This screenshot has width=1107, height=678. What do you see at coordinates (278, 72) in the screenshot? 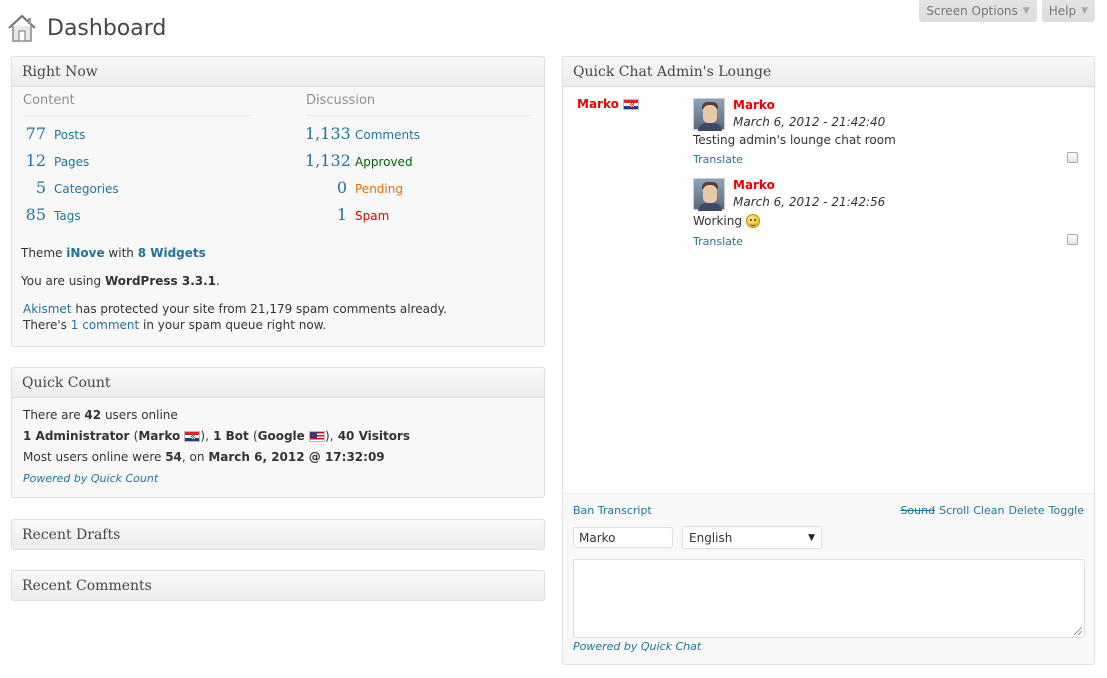
I see `right-now-title: Right Now` at bounding box center [278, 72].